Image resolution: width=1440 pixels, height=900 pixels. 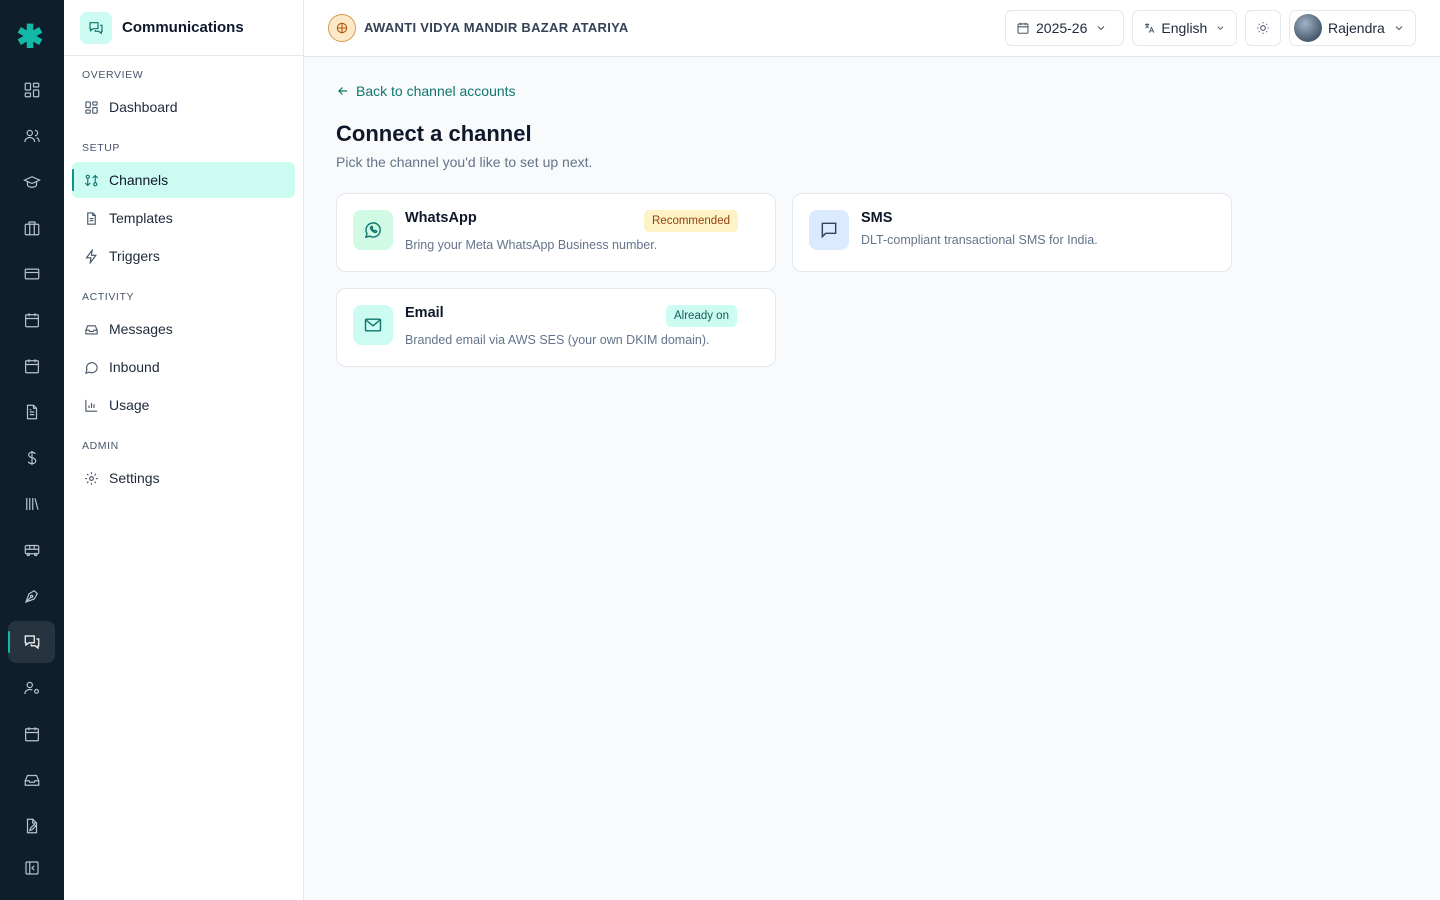 What do you see at coordinates (441, 218) in the screenshot?
I see `channel-name: WhatsApp` at bounding box center [441, 218].